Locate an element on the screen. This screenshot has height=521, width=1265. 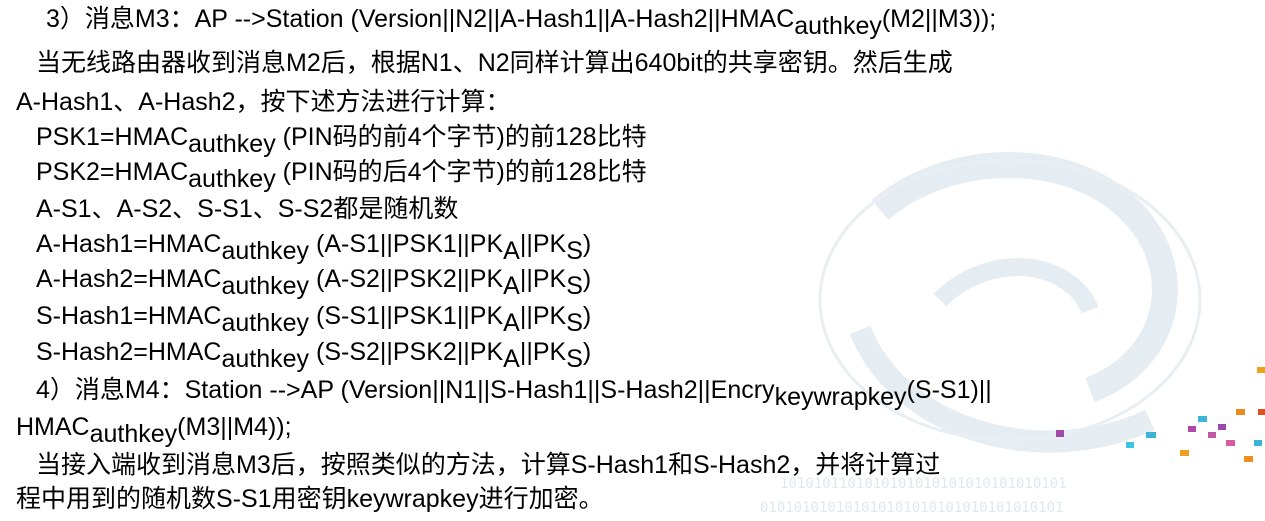
text-line: A-Hash1、A-Hash2，按下述方法进行计算： is located at coordinates (263, 102).